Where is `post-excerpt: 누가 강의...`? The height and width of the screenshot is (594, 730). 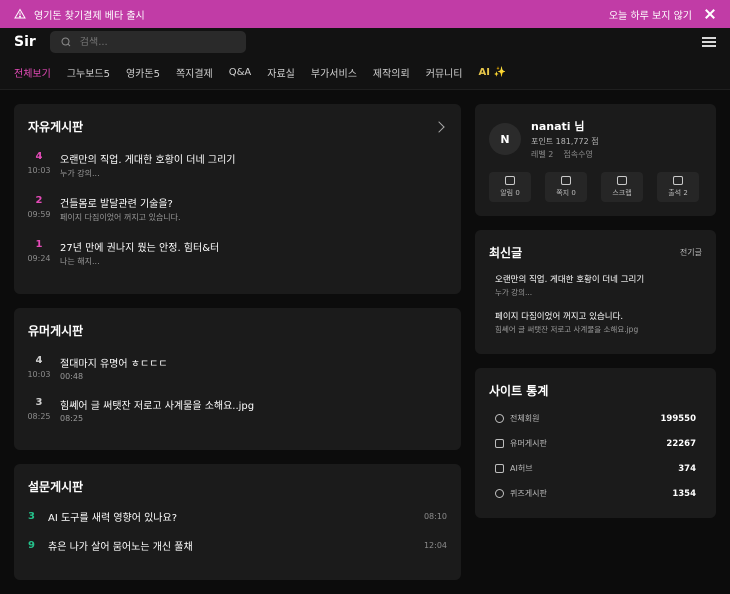
post-excerpt: 누가 강의... is located at coordinates (80, 173).